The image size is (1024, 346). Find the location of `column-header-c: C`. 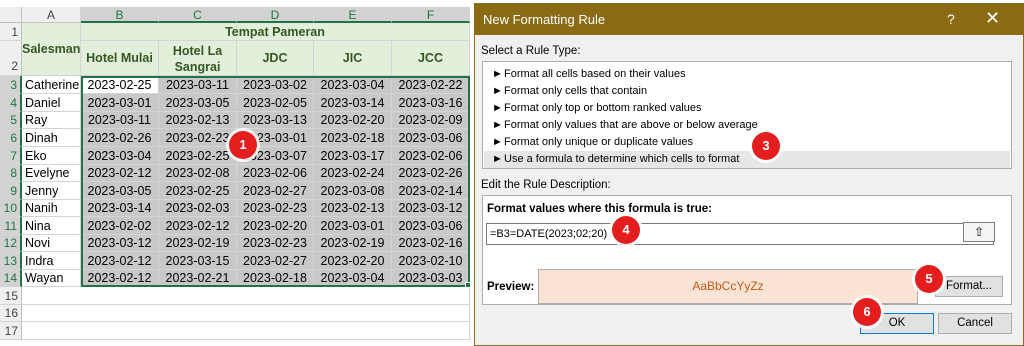

column-header-c: C is located at coordinates (198, 15).